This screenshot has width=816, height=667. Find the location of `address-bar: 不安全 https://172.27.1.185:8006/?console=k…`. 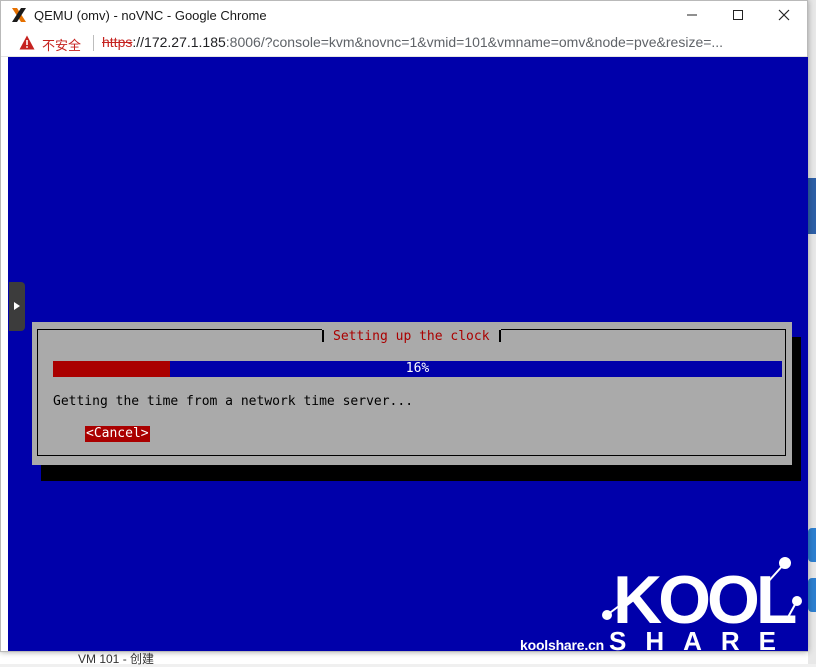

address-bar: 不安全 https://172.27.1.185:8006/?console=k… is located at coordinates (404, 43).